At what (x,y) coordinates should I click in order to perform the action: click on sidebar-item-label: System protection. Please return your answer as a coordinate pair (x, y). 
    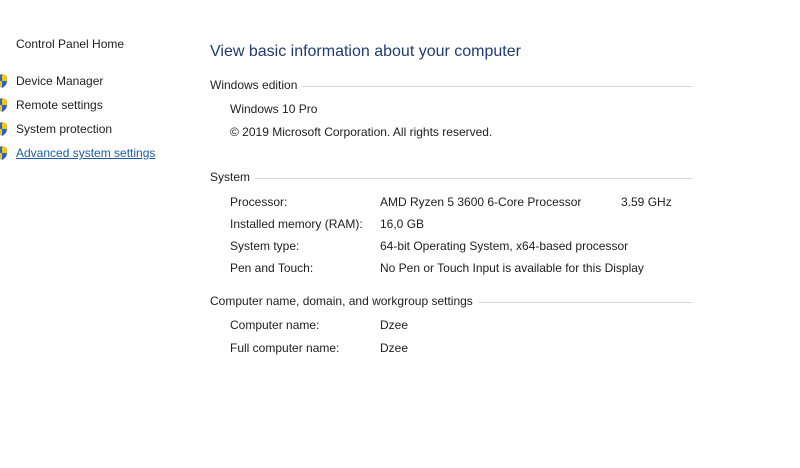
    Looking at the image, I should click on (64, 129).